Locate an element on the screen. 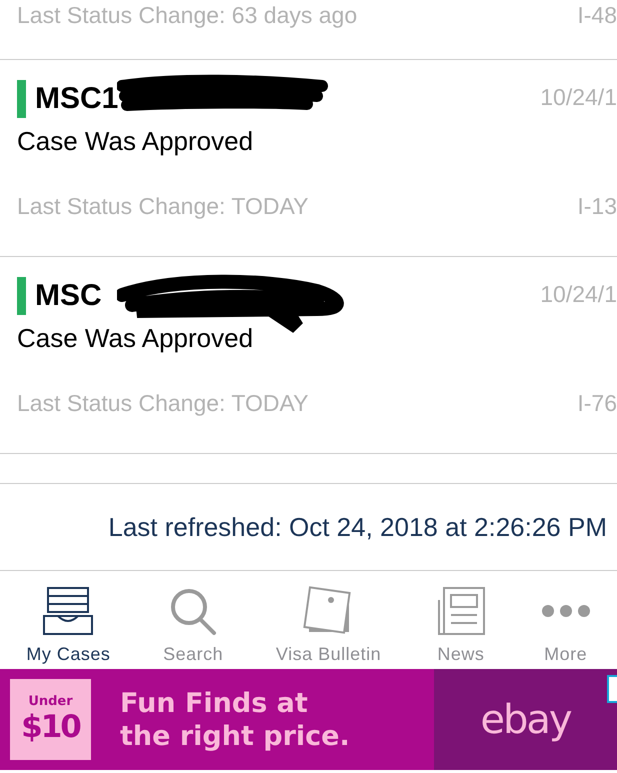  last-status-change: Last Status Change: 63 days ago is located at coordinates (187, 15).